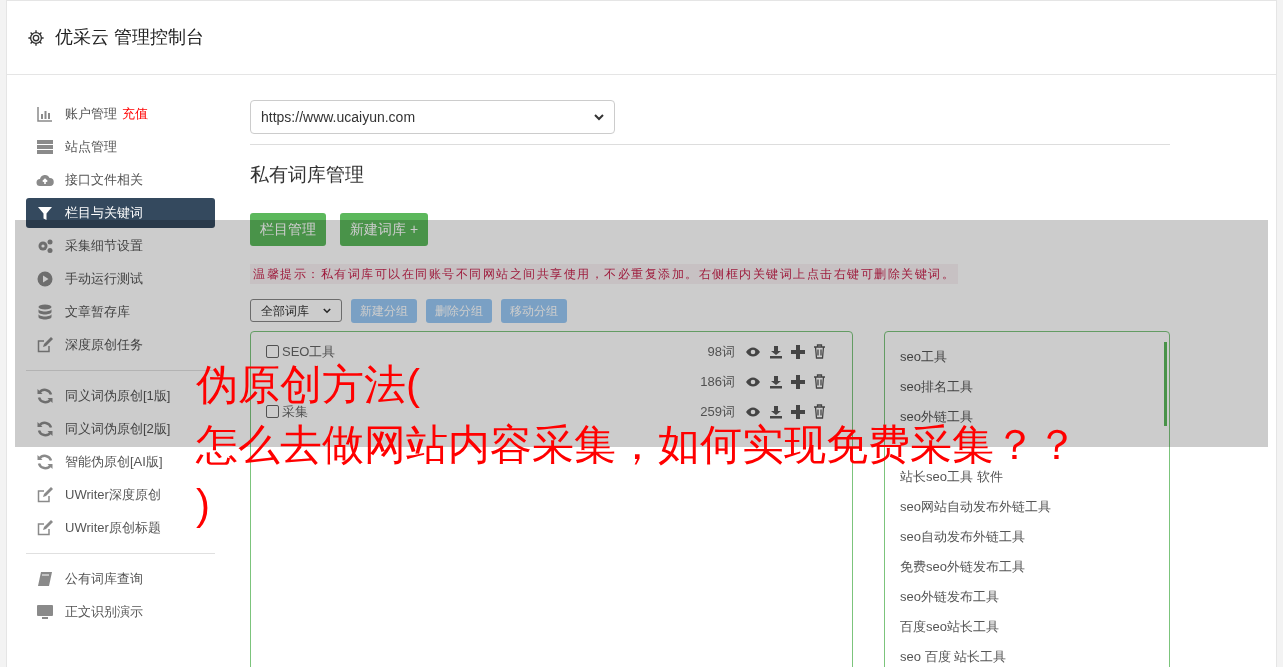 The image size is (1283, 667). What do you see at coordinates (45, 612) in the screenshot?
I see `monitor-icon` at bounding box center [45, 612].